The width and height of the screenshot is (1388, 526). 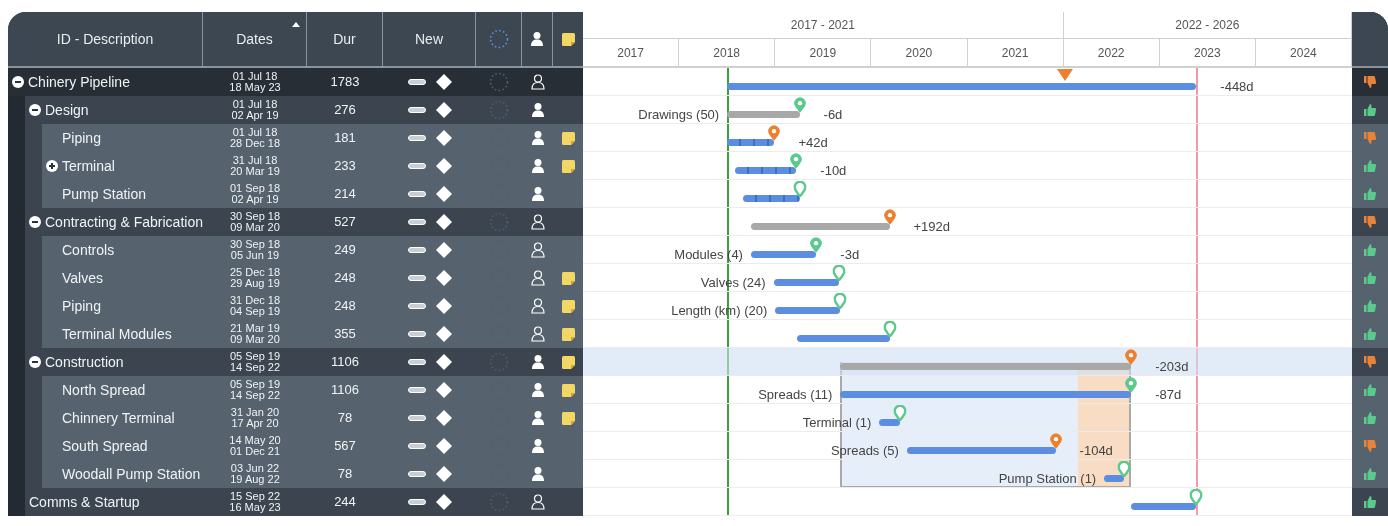 I want to click on date-range: 01 Jul 18 02 Apr 19, so click(x=255, y=110).